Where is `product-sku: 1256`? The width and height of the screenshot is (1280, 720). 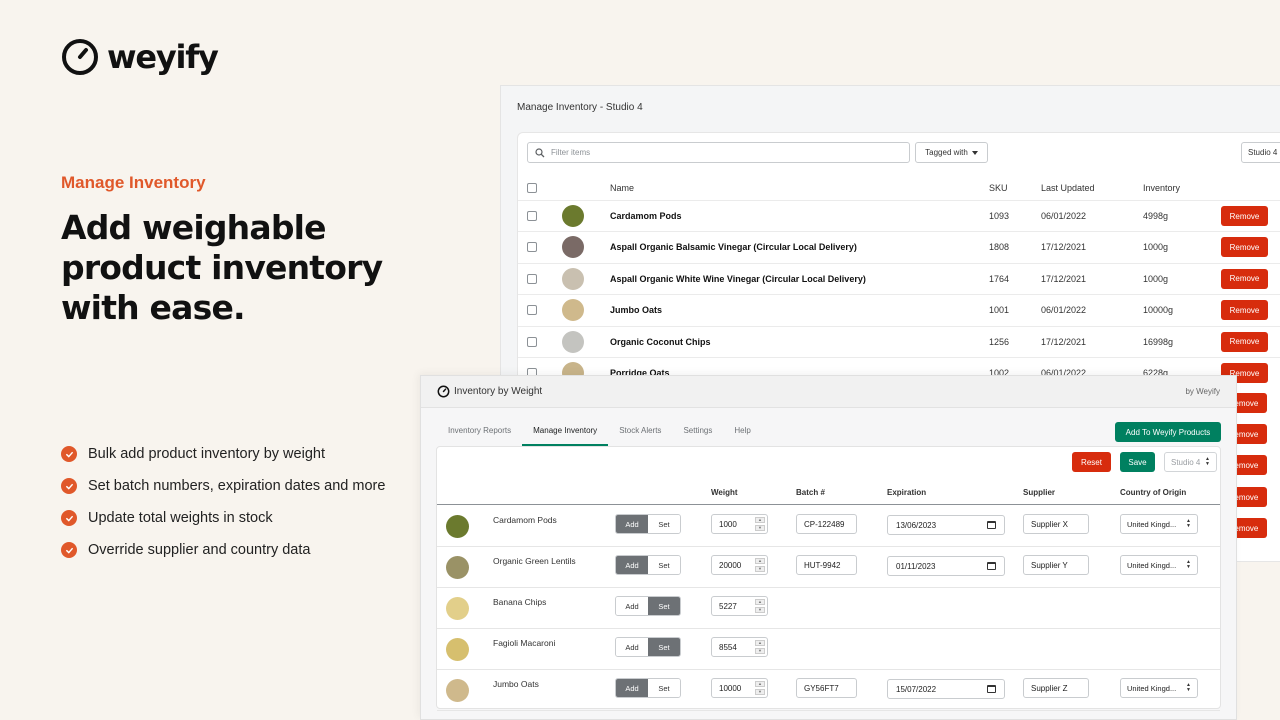 product-sku: 1256 is located at coordinates (999, 341).